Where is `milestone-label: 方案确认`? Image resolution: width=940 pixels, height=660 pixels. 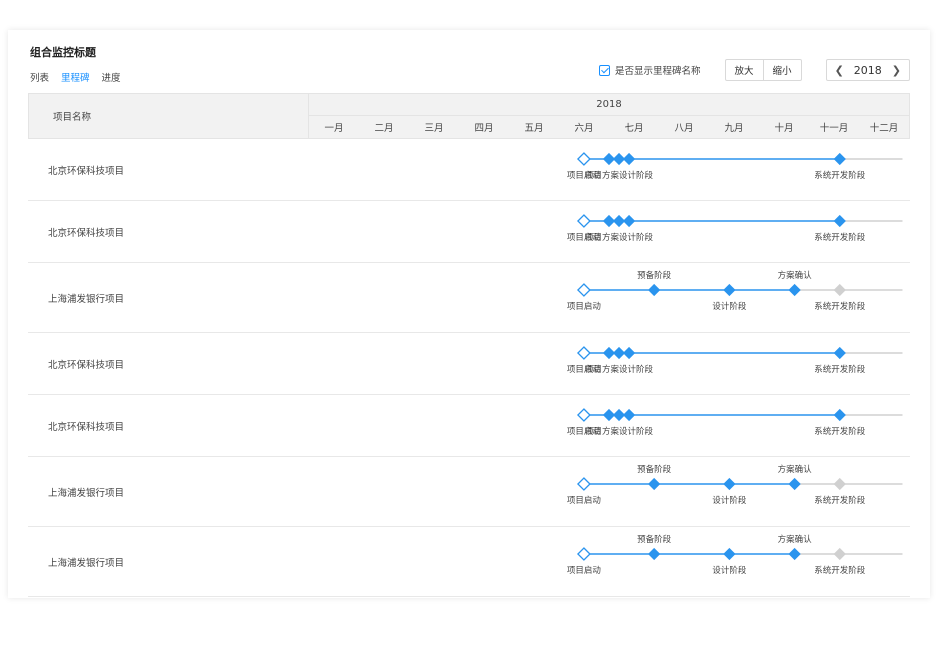 milestone-label: 方案确认 is located at coordinates (795, 275).